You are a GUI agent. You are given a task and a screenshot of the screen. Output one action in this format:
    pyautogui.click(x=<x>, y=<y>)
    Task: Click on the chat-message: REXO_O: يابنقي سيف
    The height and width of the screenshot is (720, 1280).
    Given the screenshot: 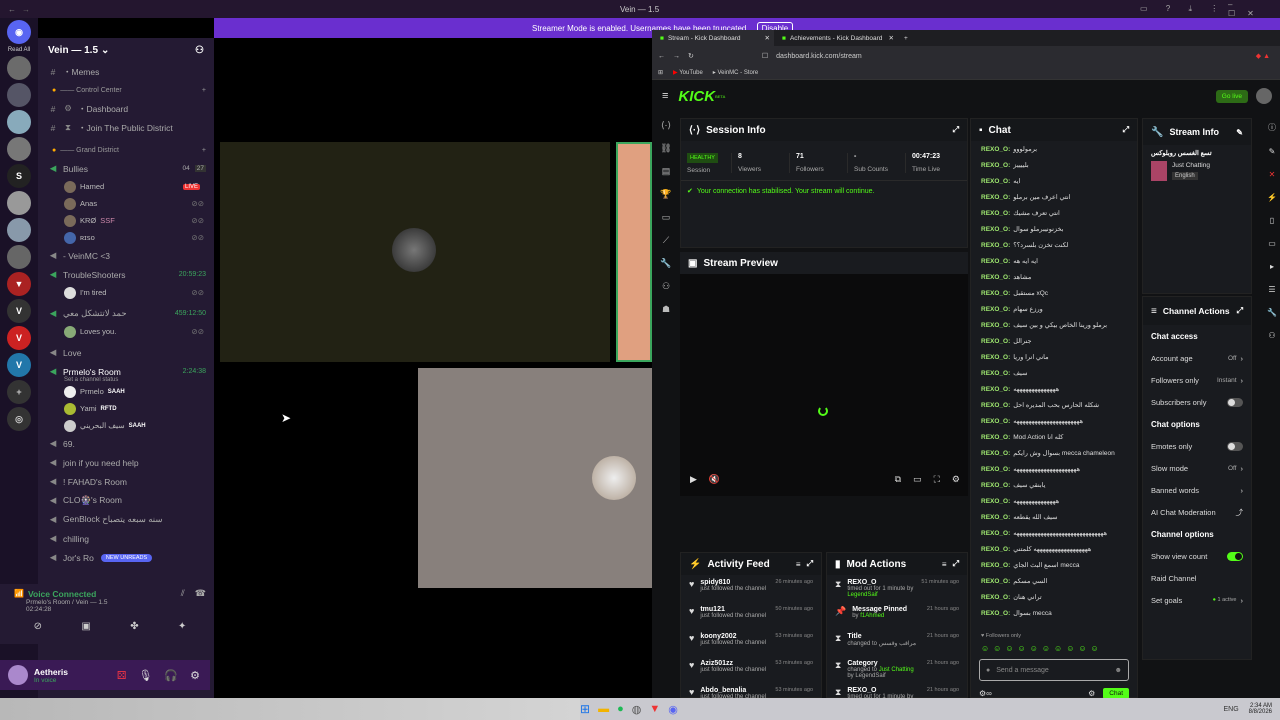 What is the action you would take?
    pyautogui.click(x=1054, y=485)
    